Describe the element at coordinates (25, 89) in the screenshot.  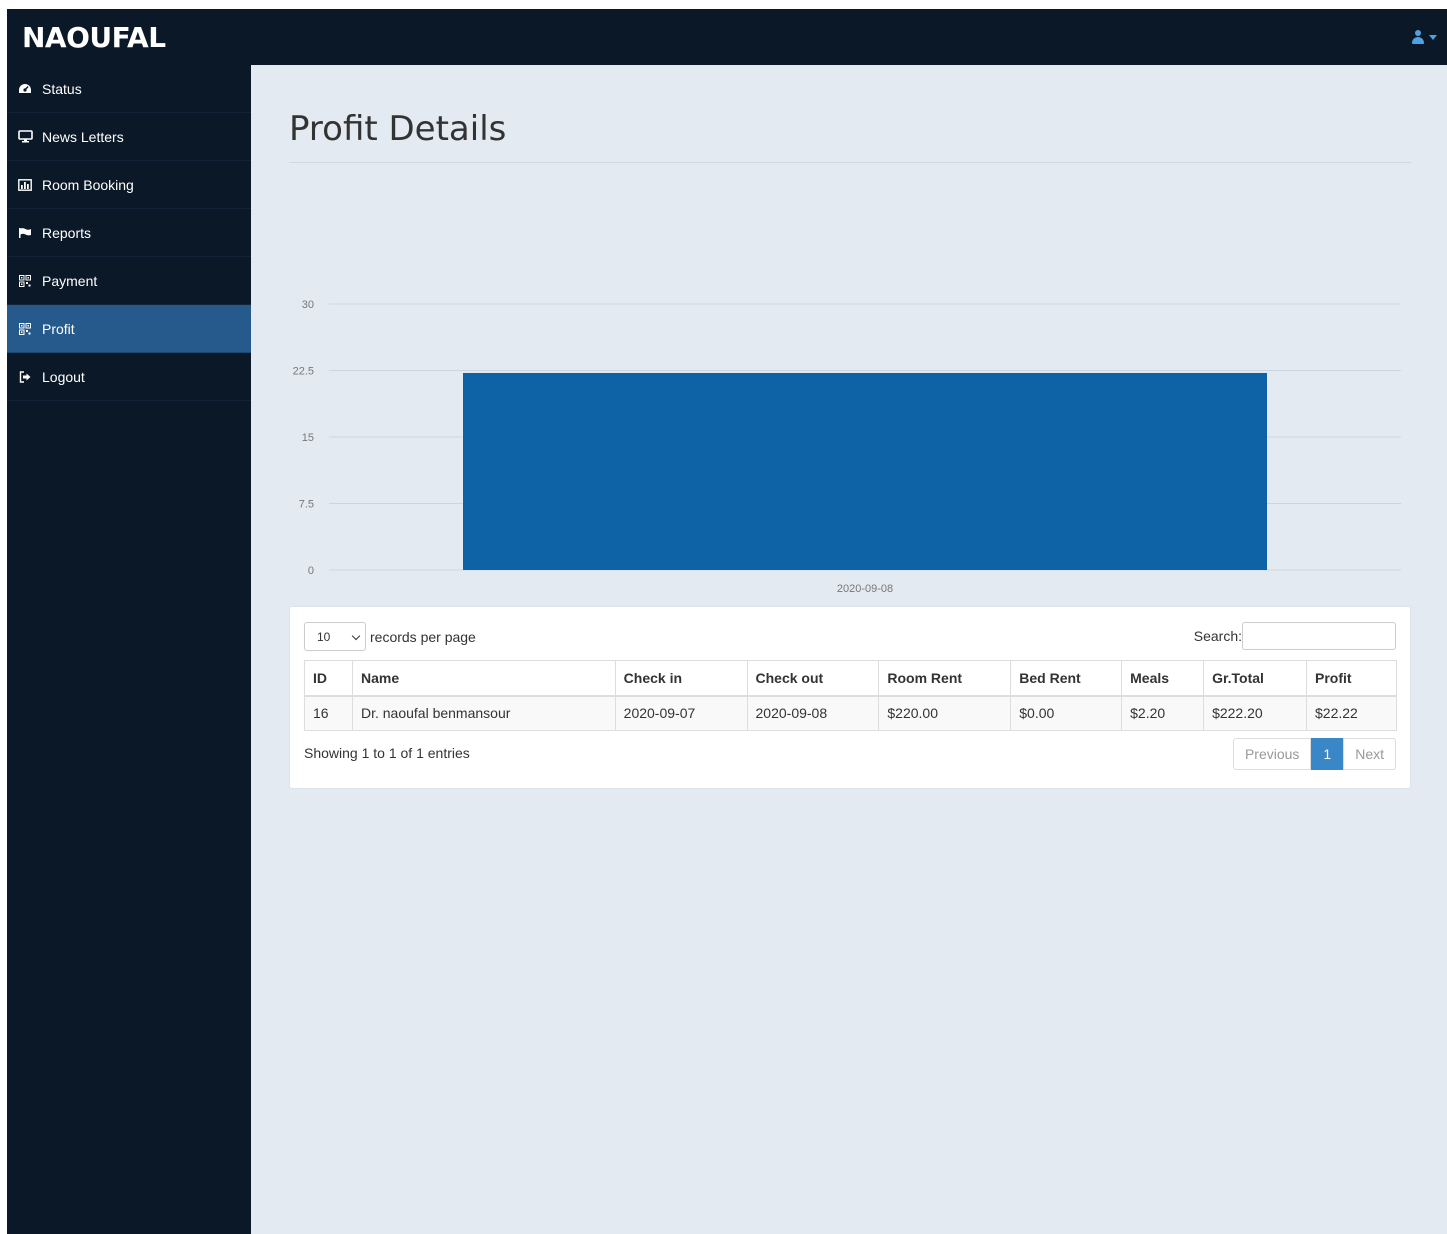
I see `dashboard-icon` at that location.